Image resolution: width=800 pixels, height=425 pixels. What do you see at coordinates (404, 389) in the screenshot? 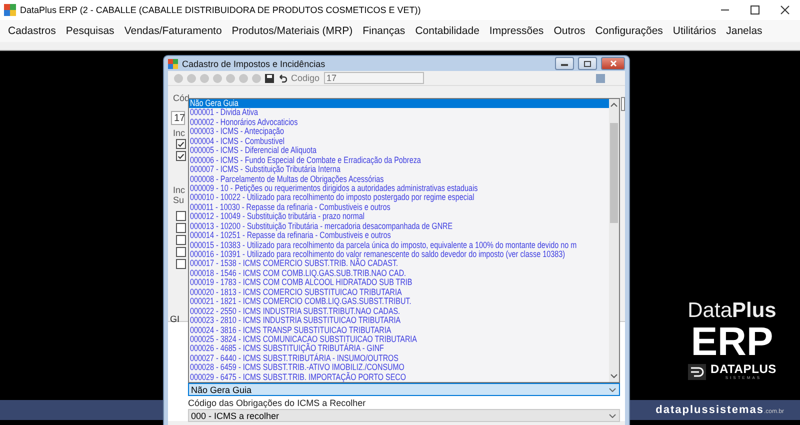
I see `guide-dropdown: Não Gera Guia` at bounding box center [404, 389].